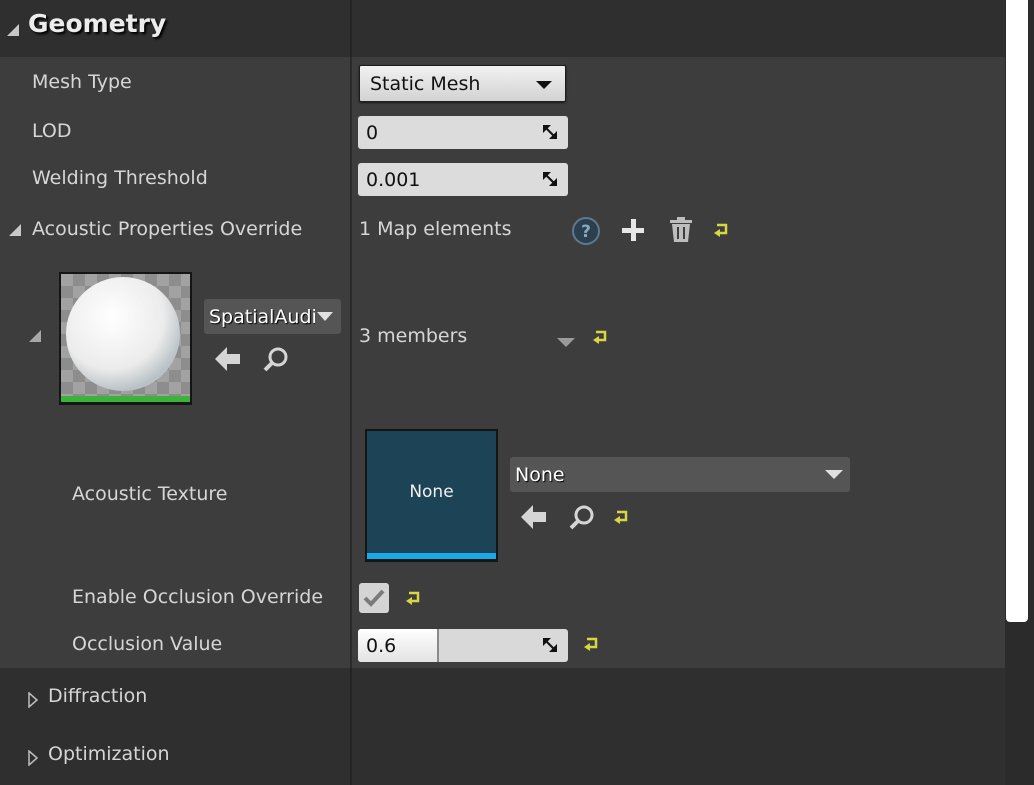 The width and height of the screenshot is (1034, 785). I want to click on occlusion-value-slider: 0.6, so click(463, 645).